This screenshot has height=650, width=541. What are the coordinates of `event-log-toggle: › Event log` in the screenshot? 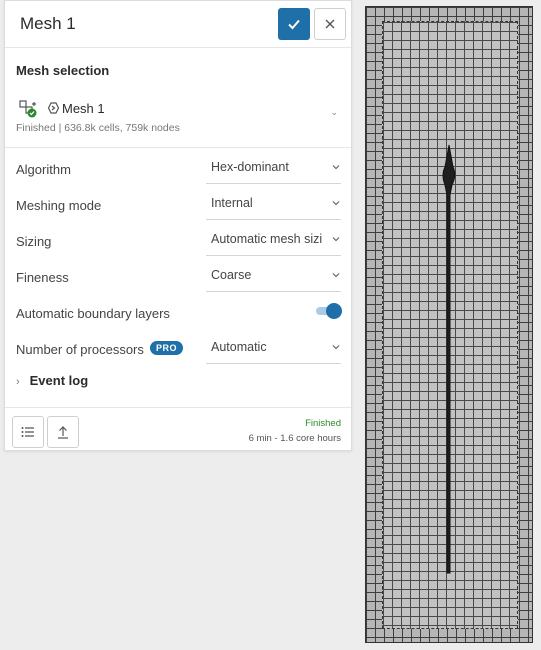 It's located at (52, 380).